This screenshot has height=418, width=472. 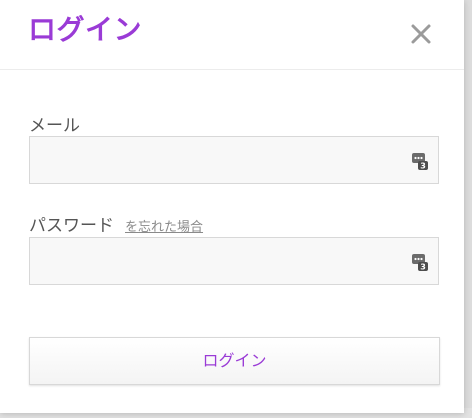 I want to click on password-label: パスワード, so click(x=71, y=226).